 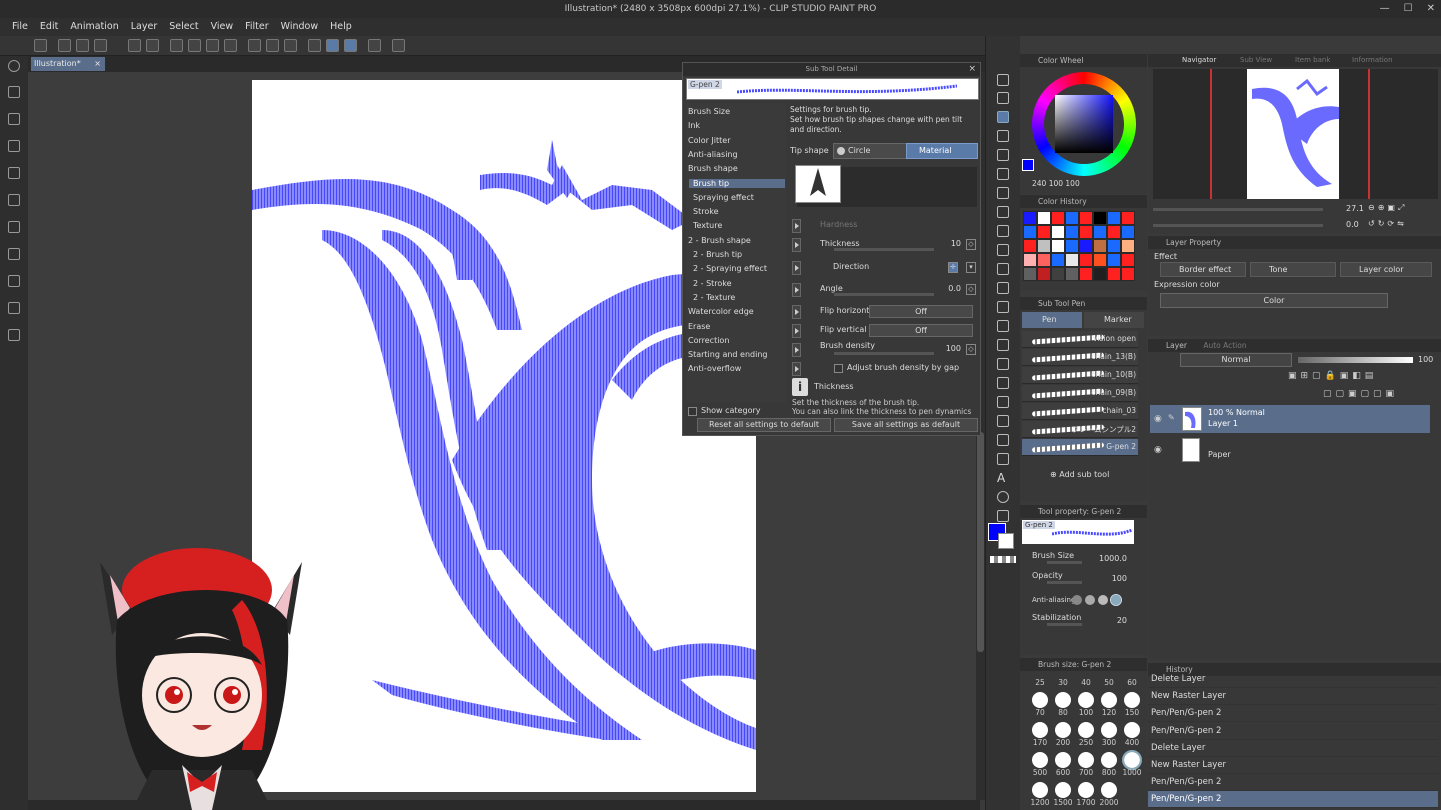 What do you see at coordinates (1003, 383) in the screenshot?
I see `gradient-tool-icon` at bounding box center [1003, 383].